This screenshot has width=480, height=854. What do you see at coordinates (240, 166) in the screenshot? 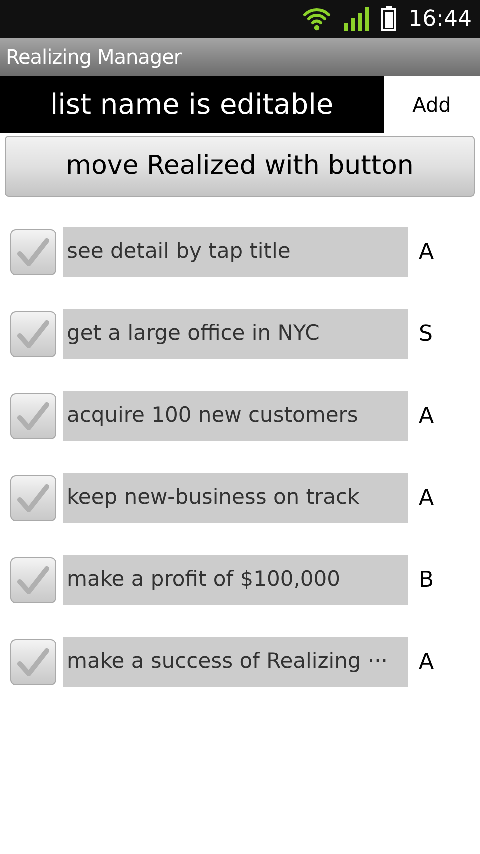
I see `move-button: move Realized with button` at bounding box center [240, 166].